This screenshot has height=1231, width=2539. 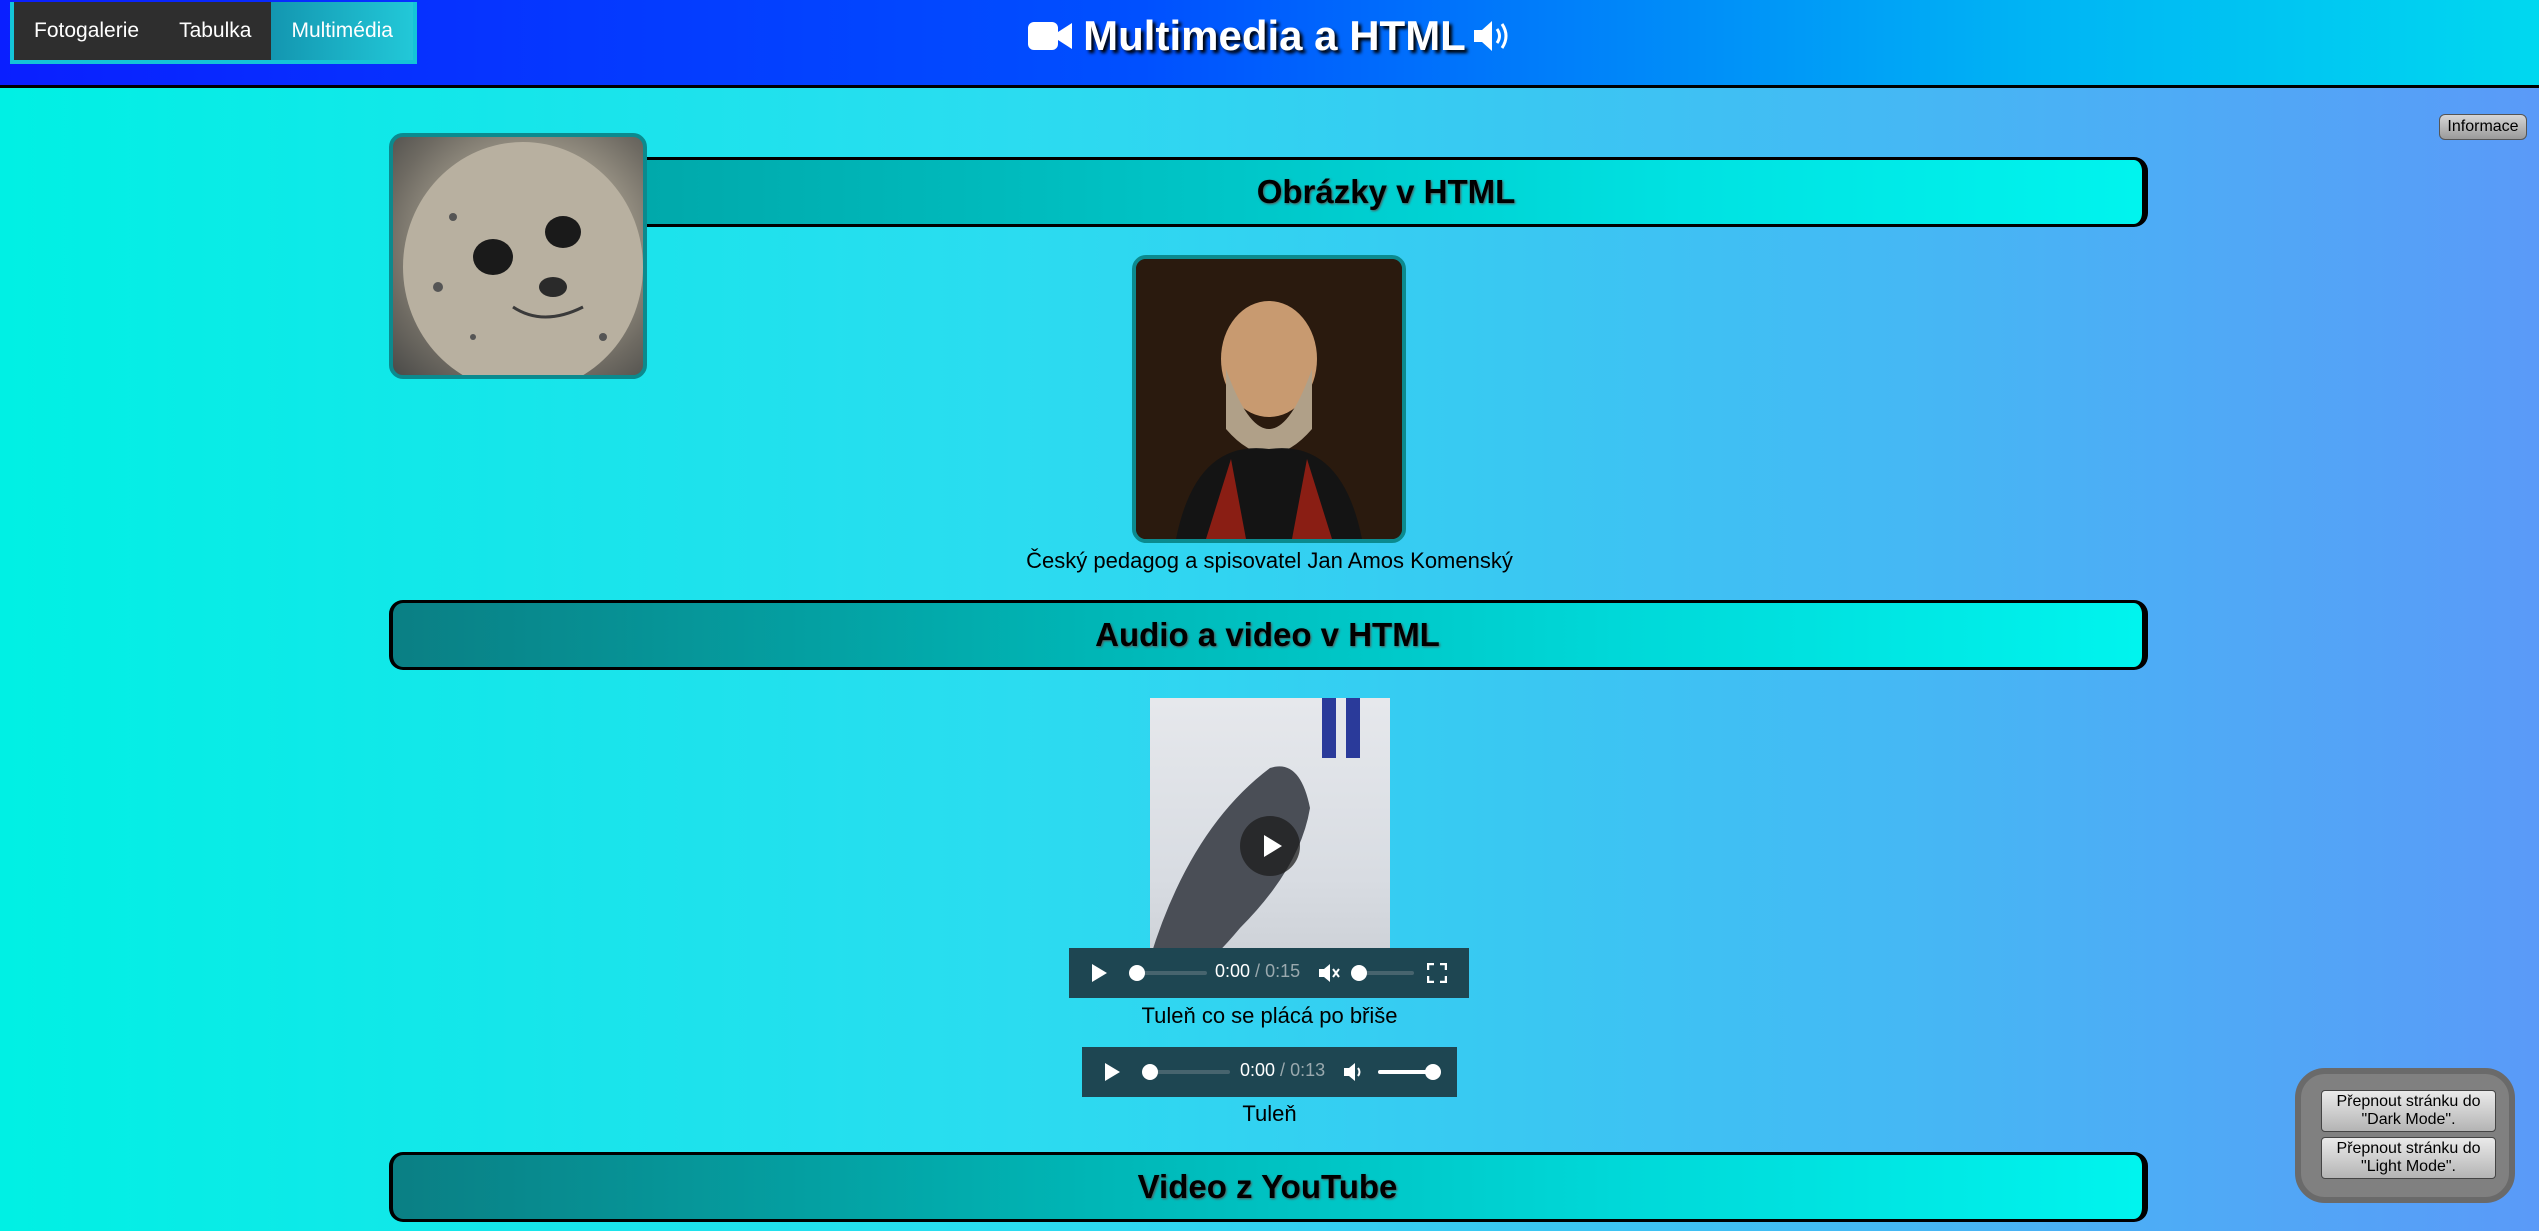 What do you see at coordinates (1269, 1015) in the screenshot?
I see `video-caption: Tuleň co se plácá po břiše` at bounding box center [1269, 1015].